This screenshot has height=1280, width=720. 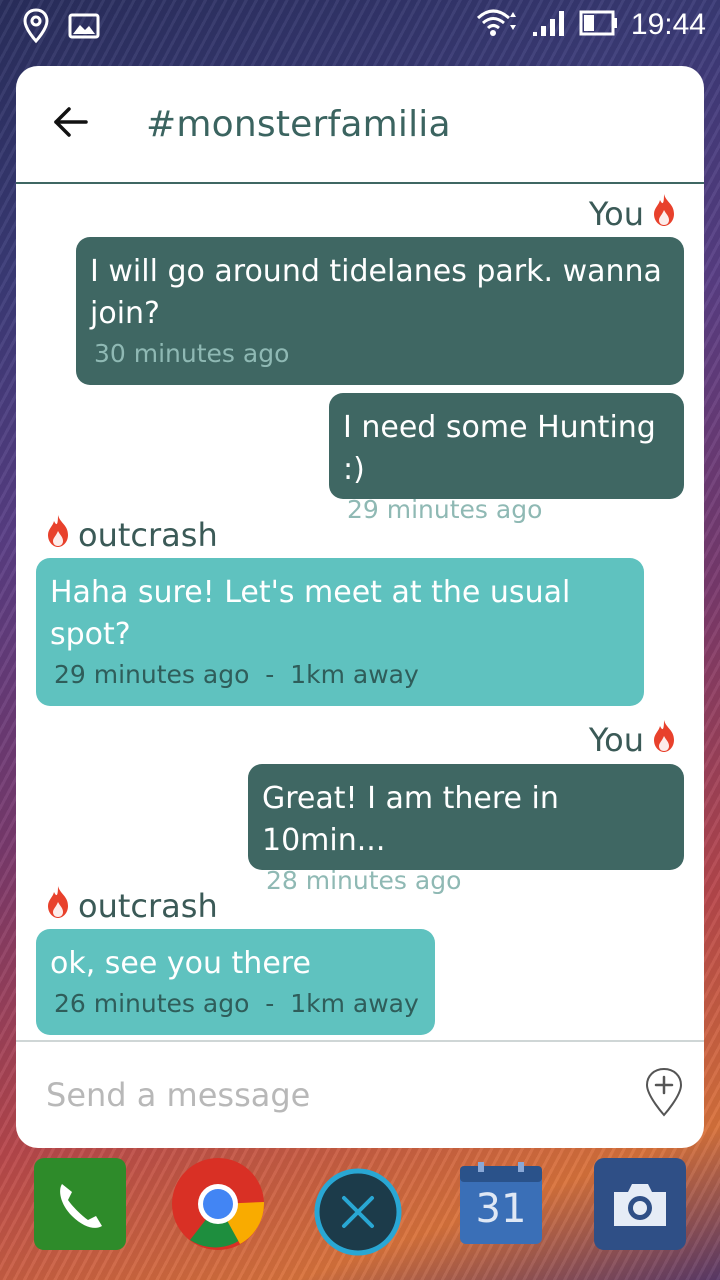 I want to click on message-meta: 29 minutes ago, so click(x=445, y=509).